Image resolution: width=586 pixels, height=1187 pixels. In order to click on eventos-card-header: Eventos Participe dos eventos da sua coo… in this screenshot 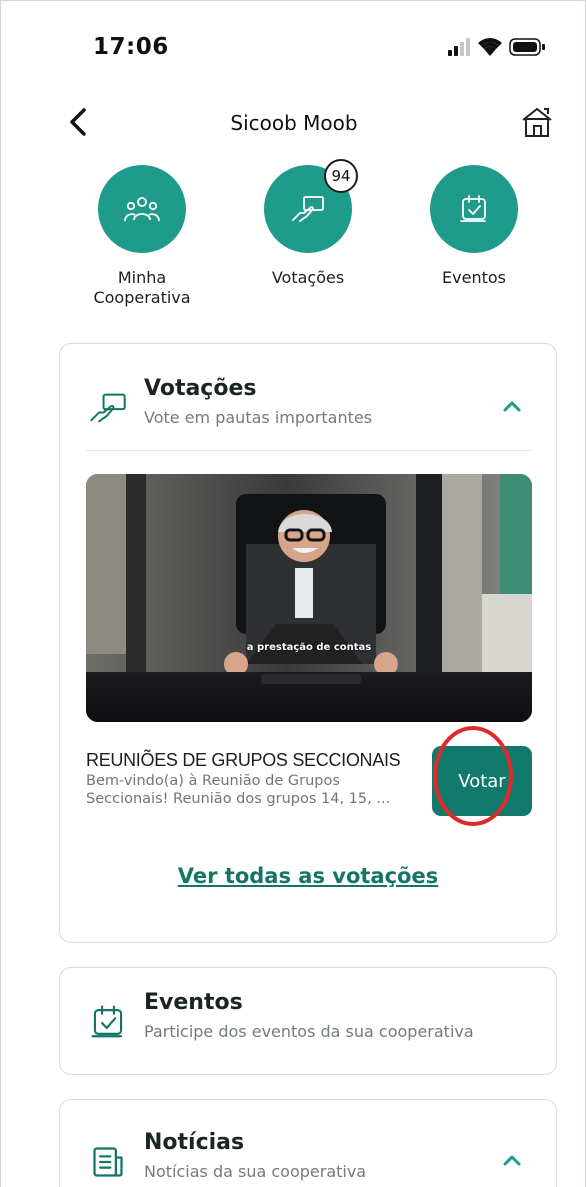, I will do `click(311, 1023)`.